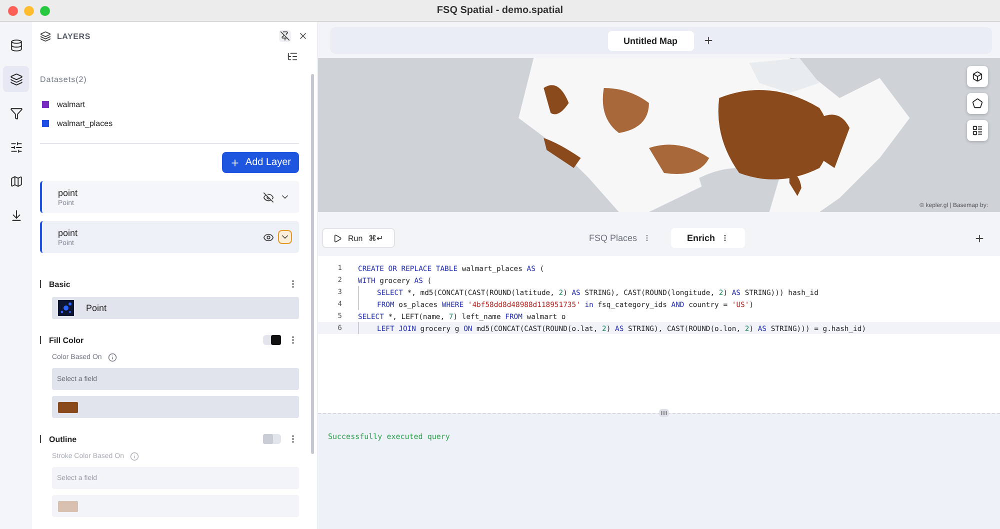 The image size is (1000, 529). I want to click on list-icon, so click(977, 130).